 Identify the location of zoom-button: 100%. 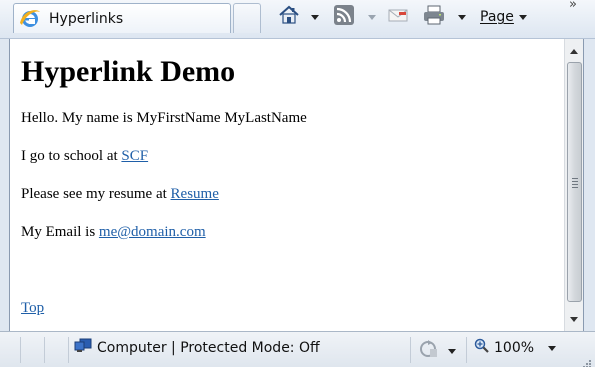
(504, 348).